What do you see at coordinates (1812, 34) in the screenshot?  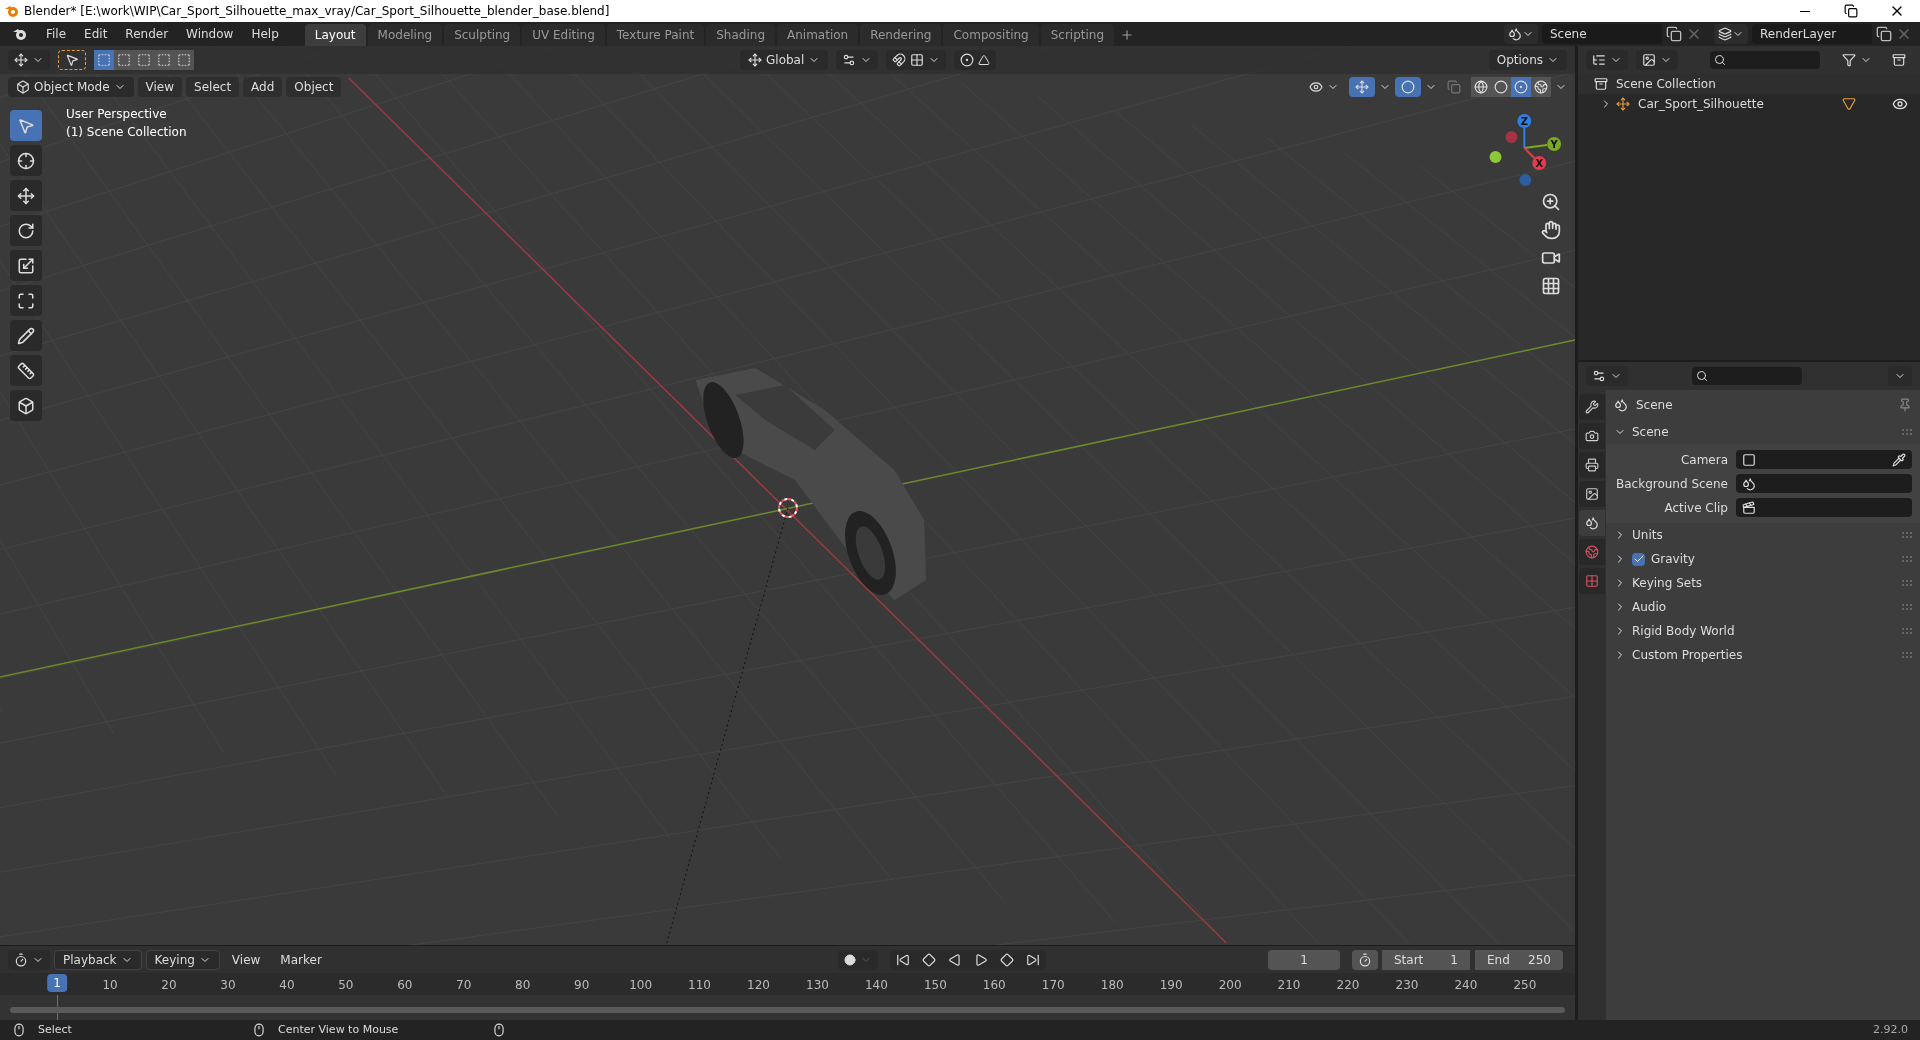 I see `view-layer-field: RenderLayer` at bounding box center [1812, 34].